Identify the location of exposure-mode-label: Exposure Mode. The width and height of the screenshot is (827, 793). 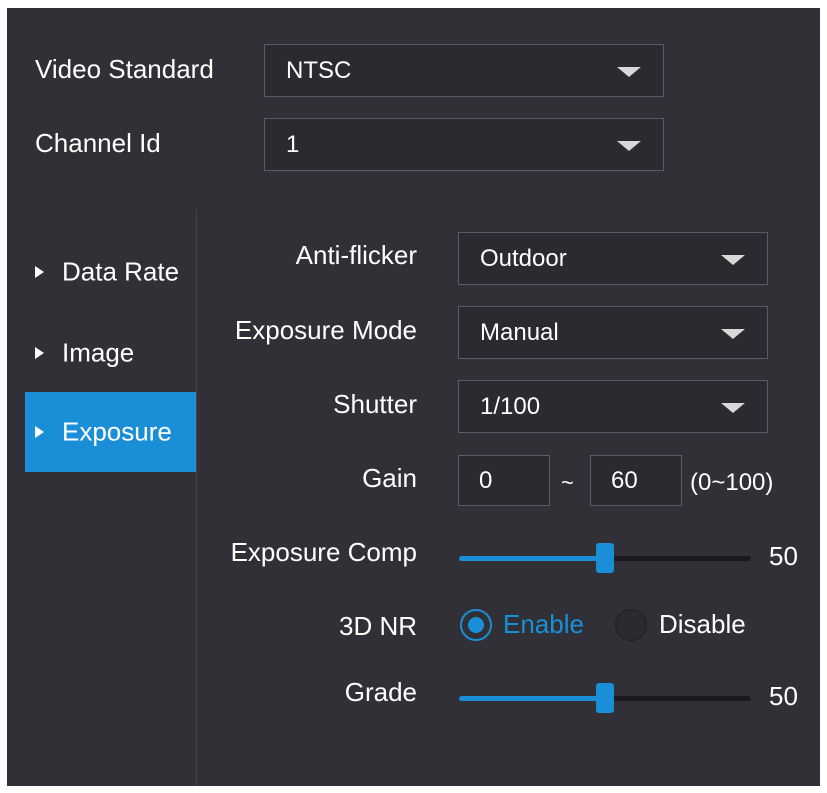
(325, 330).